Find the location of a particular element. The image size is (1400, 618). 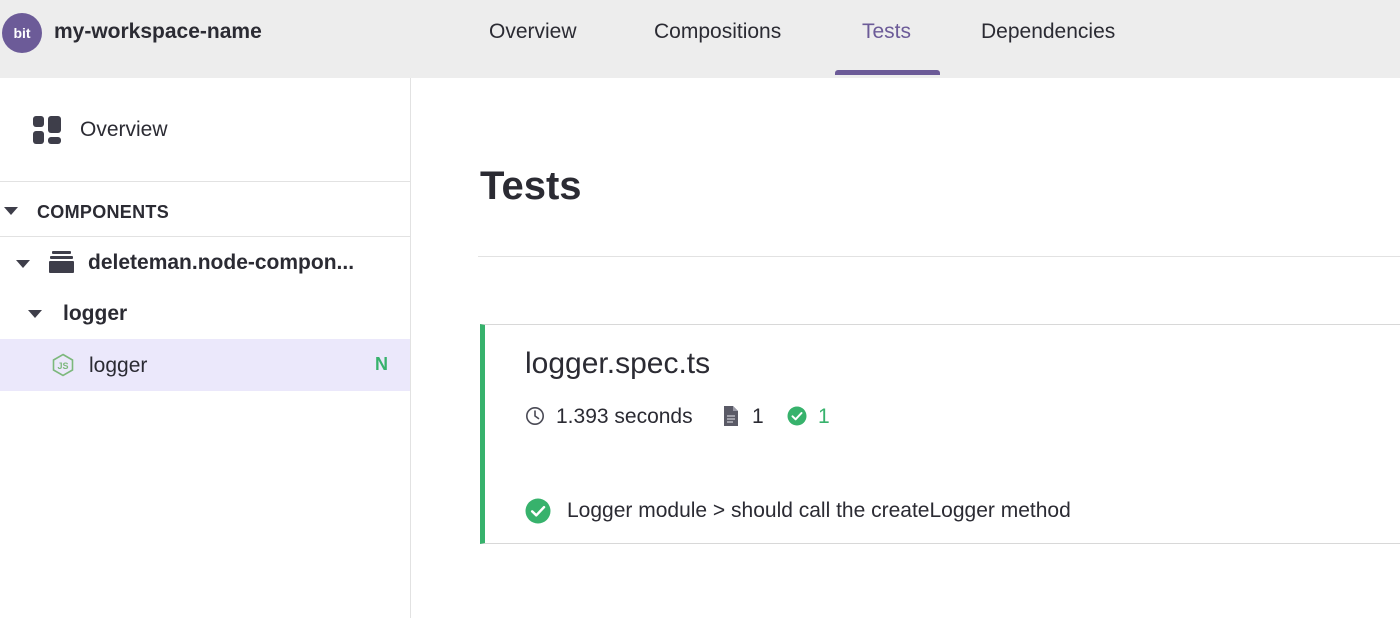

test-file-name: logger.spec.ts is located at coordinates (618, 363).